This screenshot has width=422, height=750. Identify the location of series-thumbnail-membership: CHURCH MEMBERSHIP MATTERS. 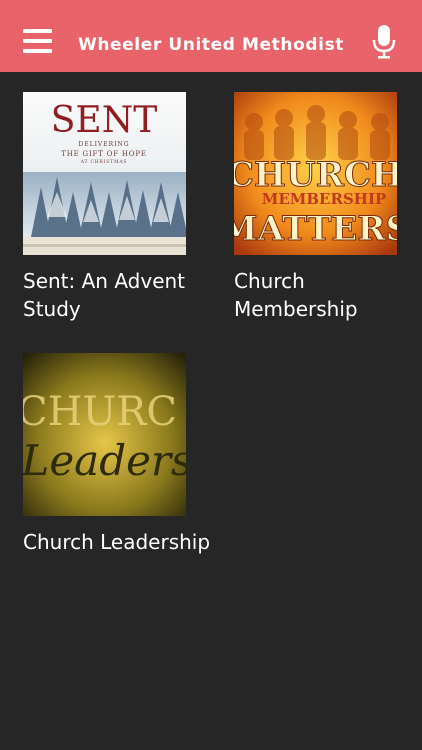
(315, 173).